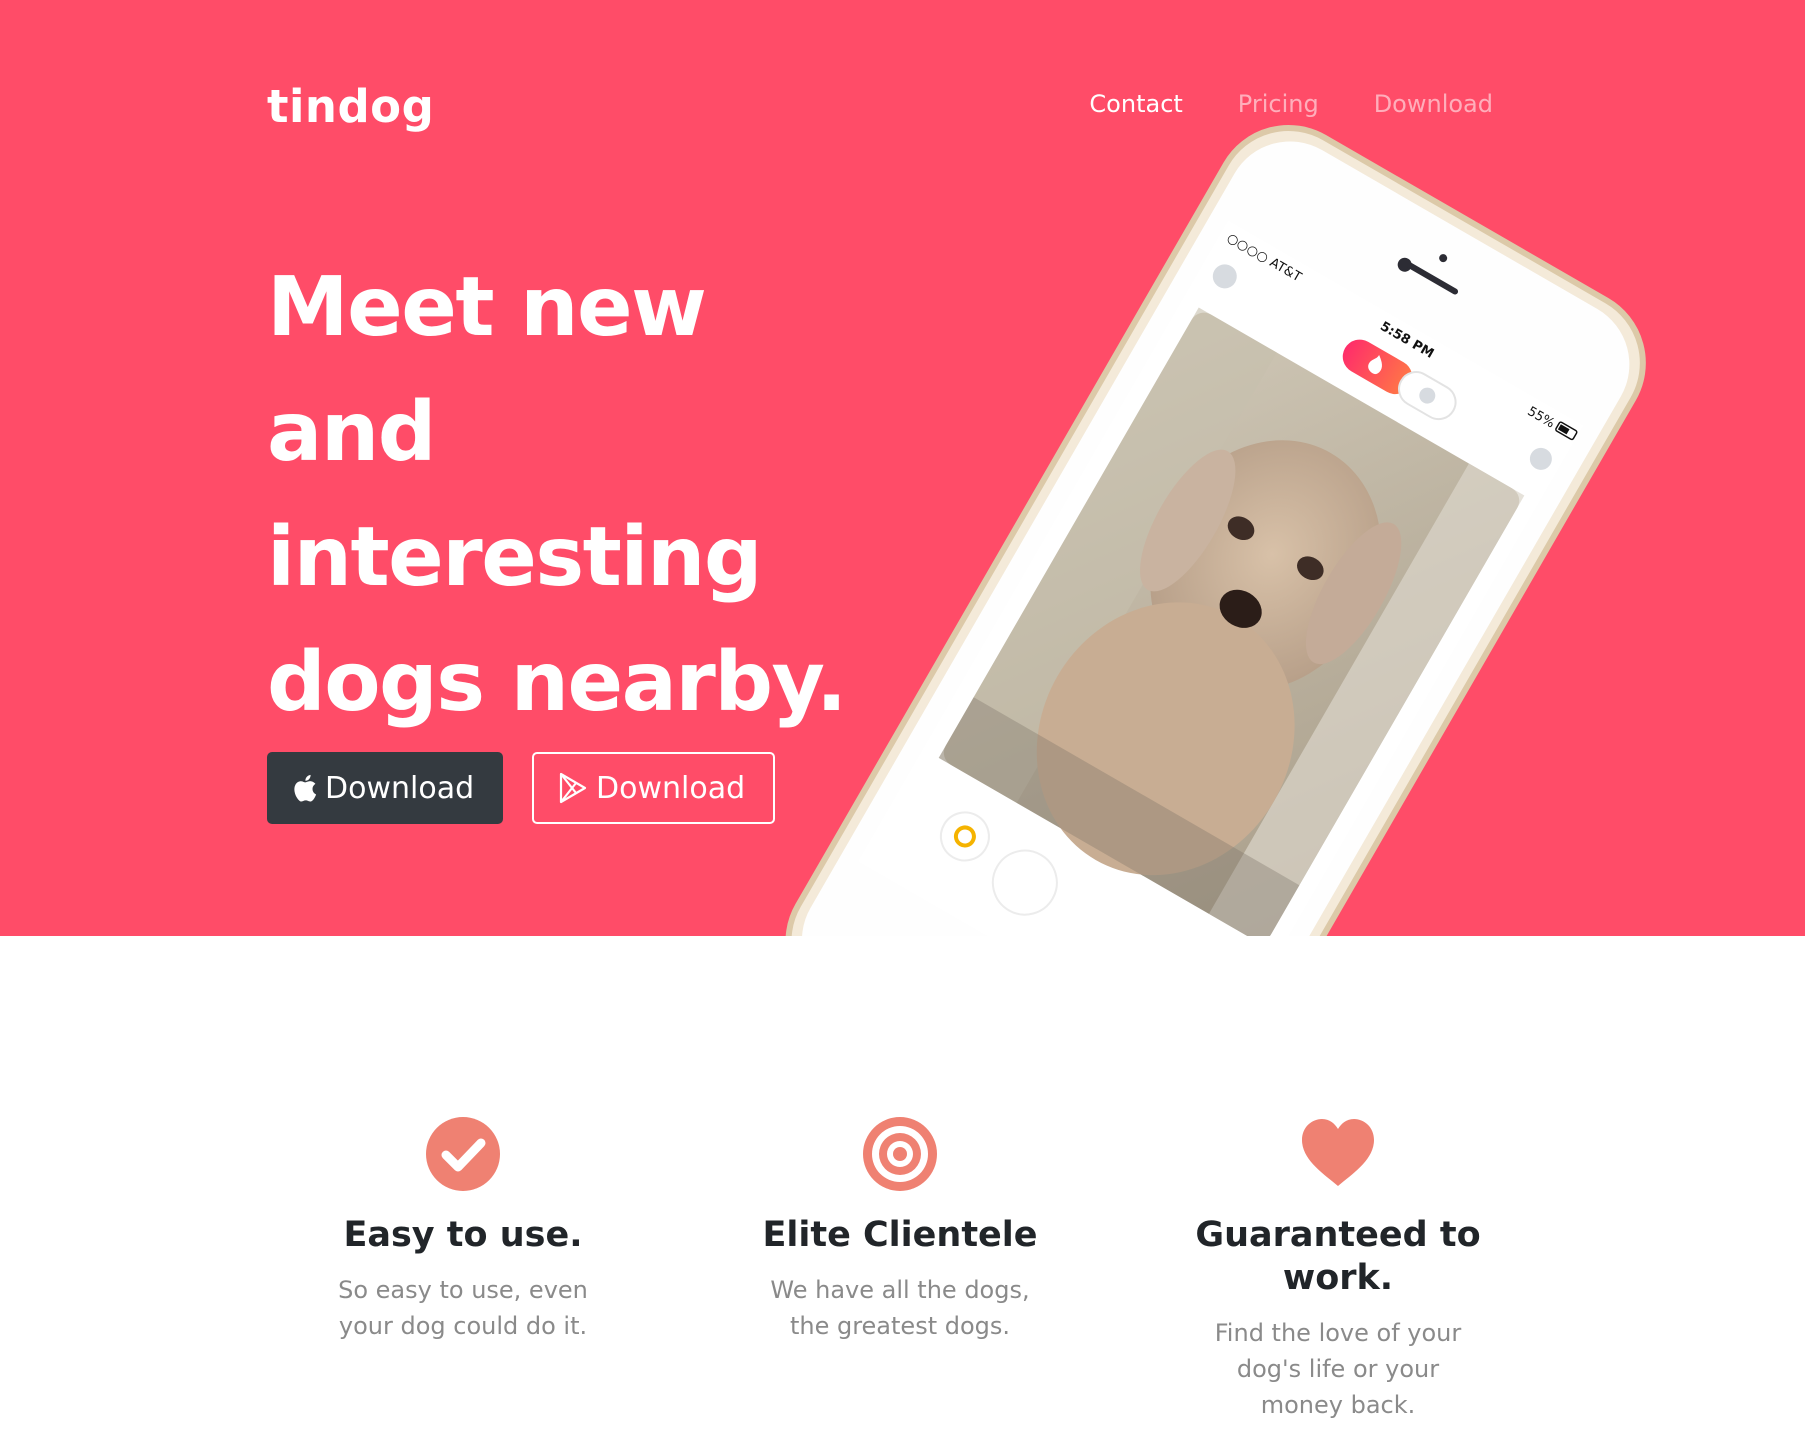 The height and width of the screenshot is (1453, 1805). I want to click on heart-icon, so click(1338, 1152).